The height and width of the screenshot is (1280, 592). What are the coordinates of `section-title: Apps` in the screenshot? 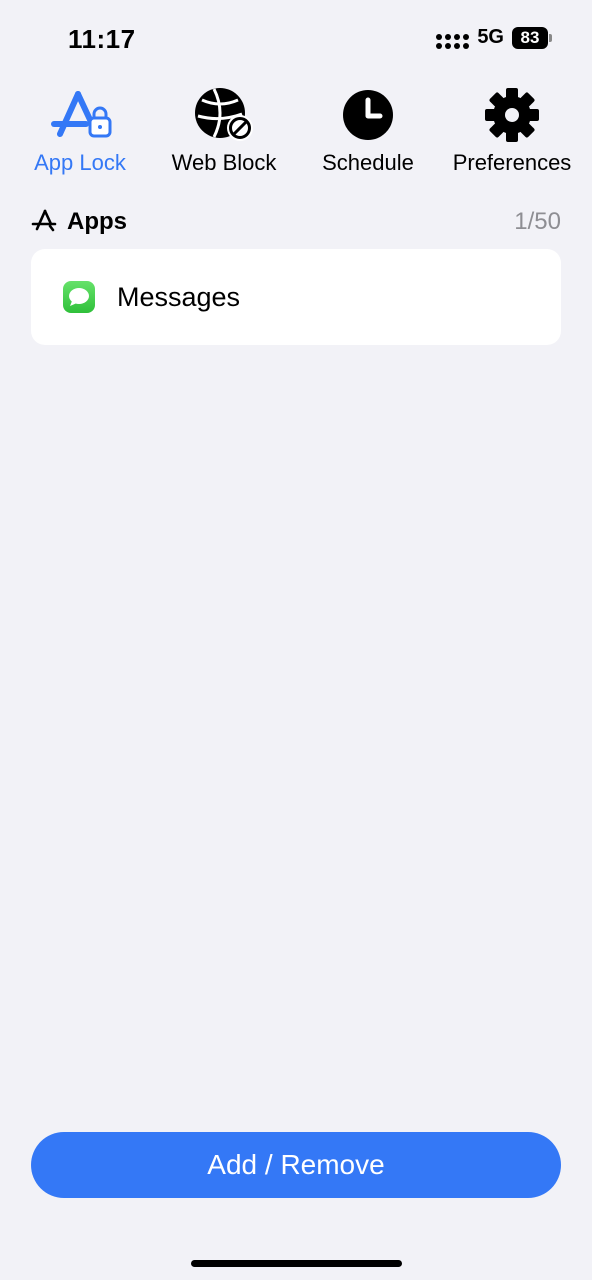 It's located at (97, 221).